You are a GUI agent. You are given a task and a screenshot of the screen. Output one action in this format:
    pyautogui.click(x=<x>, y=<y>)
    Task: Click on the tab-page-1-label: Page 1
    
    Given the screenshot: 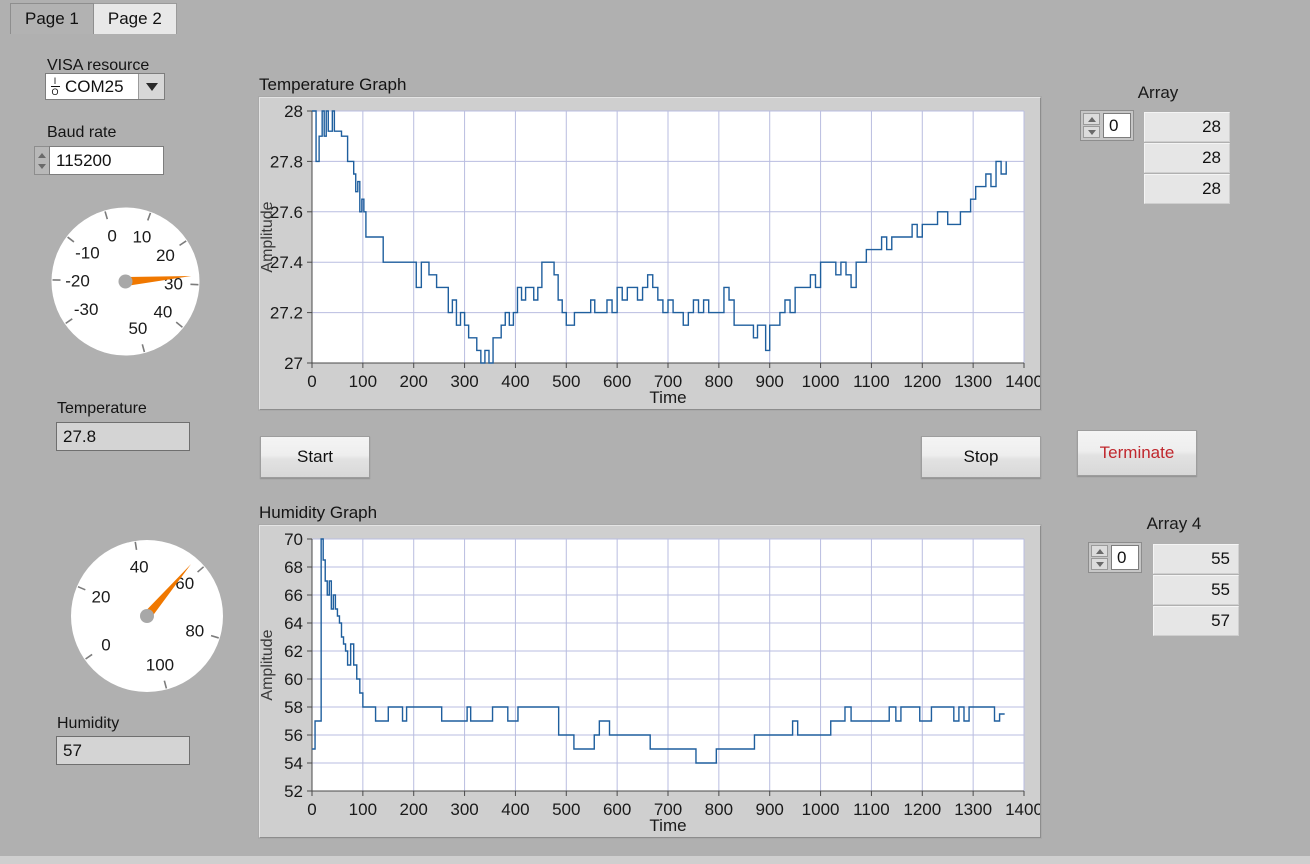 What is the action you would take?
    pyautogui.click(x=52, y=18)
    